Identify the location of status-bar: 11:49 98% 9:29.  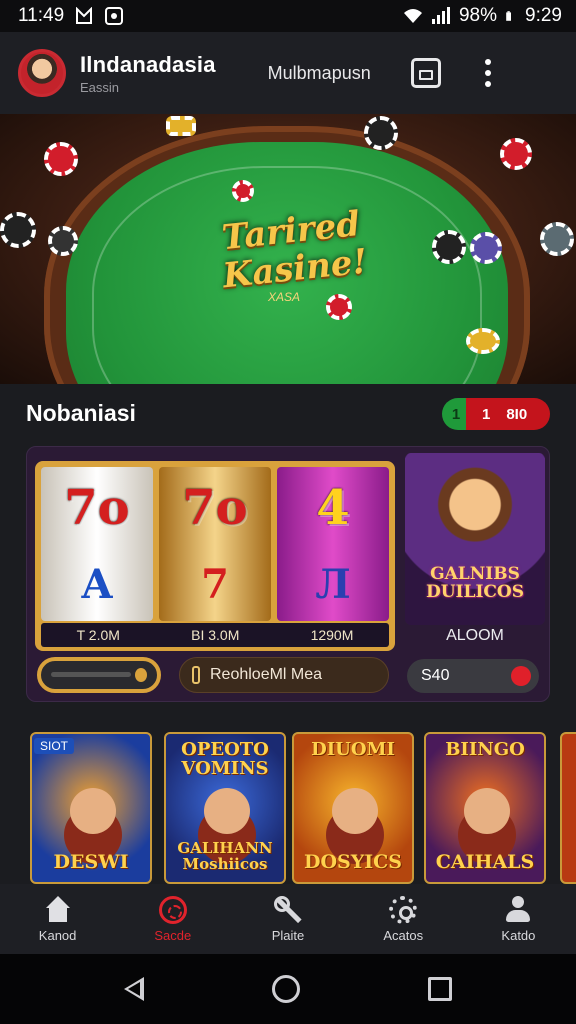
(288, 16).